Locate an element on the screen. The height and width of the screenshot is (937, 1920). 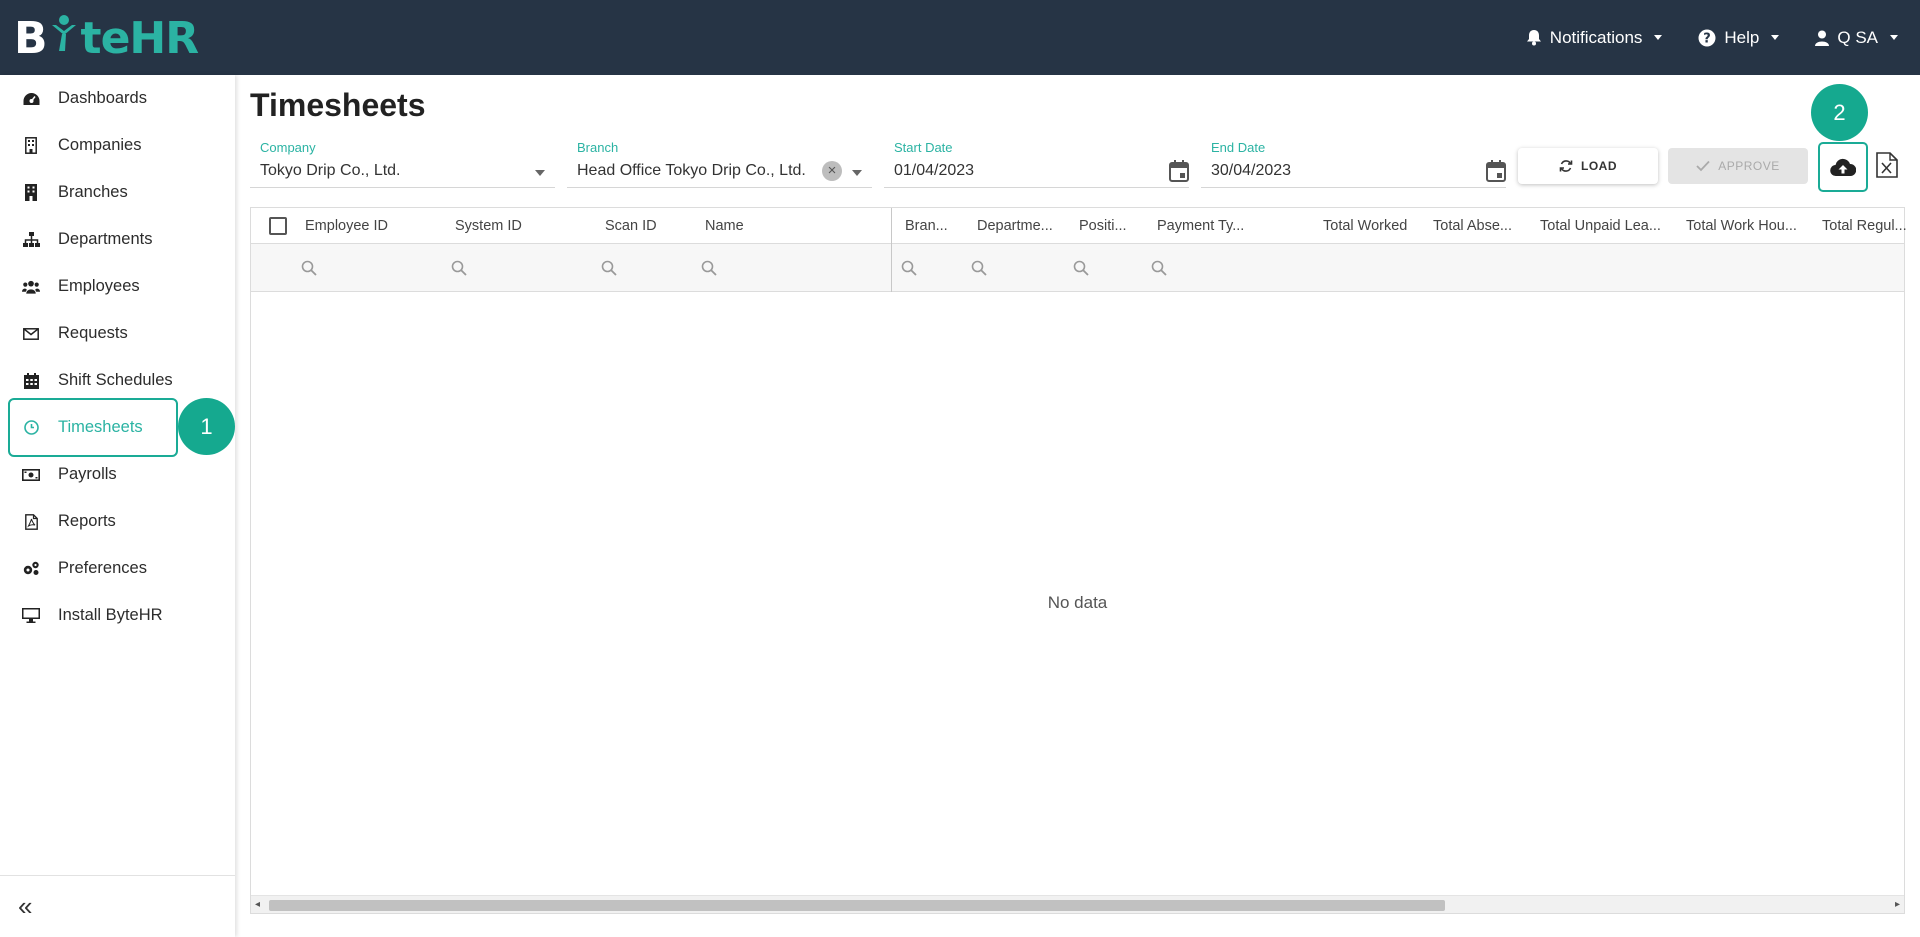
sidebar-item-reports: Reports is located at coordinates (117, 521).